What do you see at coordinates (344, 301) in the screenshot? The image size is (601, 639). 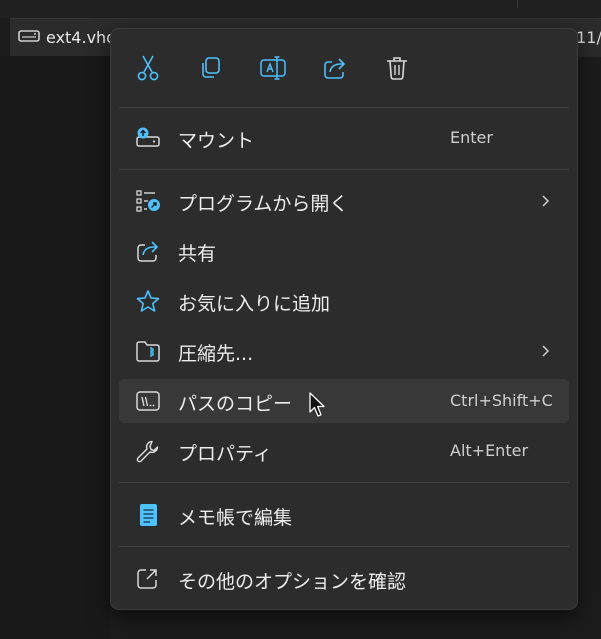 I see `menu-item-add-favorite: お気に入りに追加` at bounding box center [344, 301].